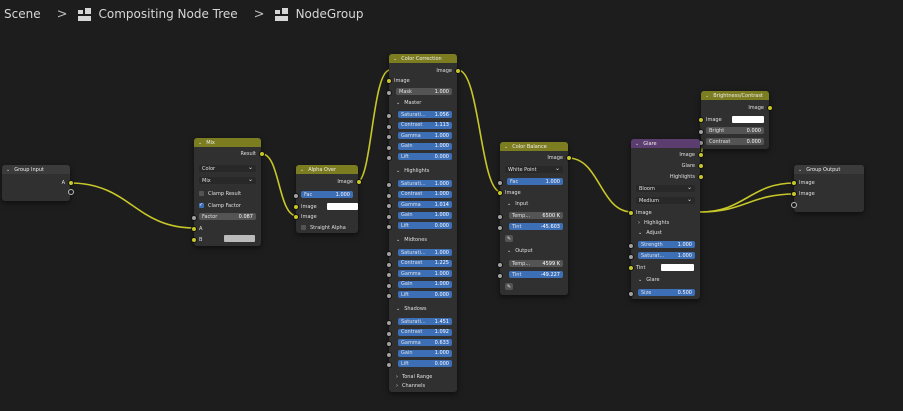 This screenshot has width=903, height=411. I want to click on input-tint-field: Tint -45.603, so click(536, 226).